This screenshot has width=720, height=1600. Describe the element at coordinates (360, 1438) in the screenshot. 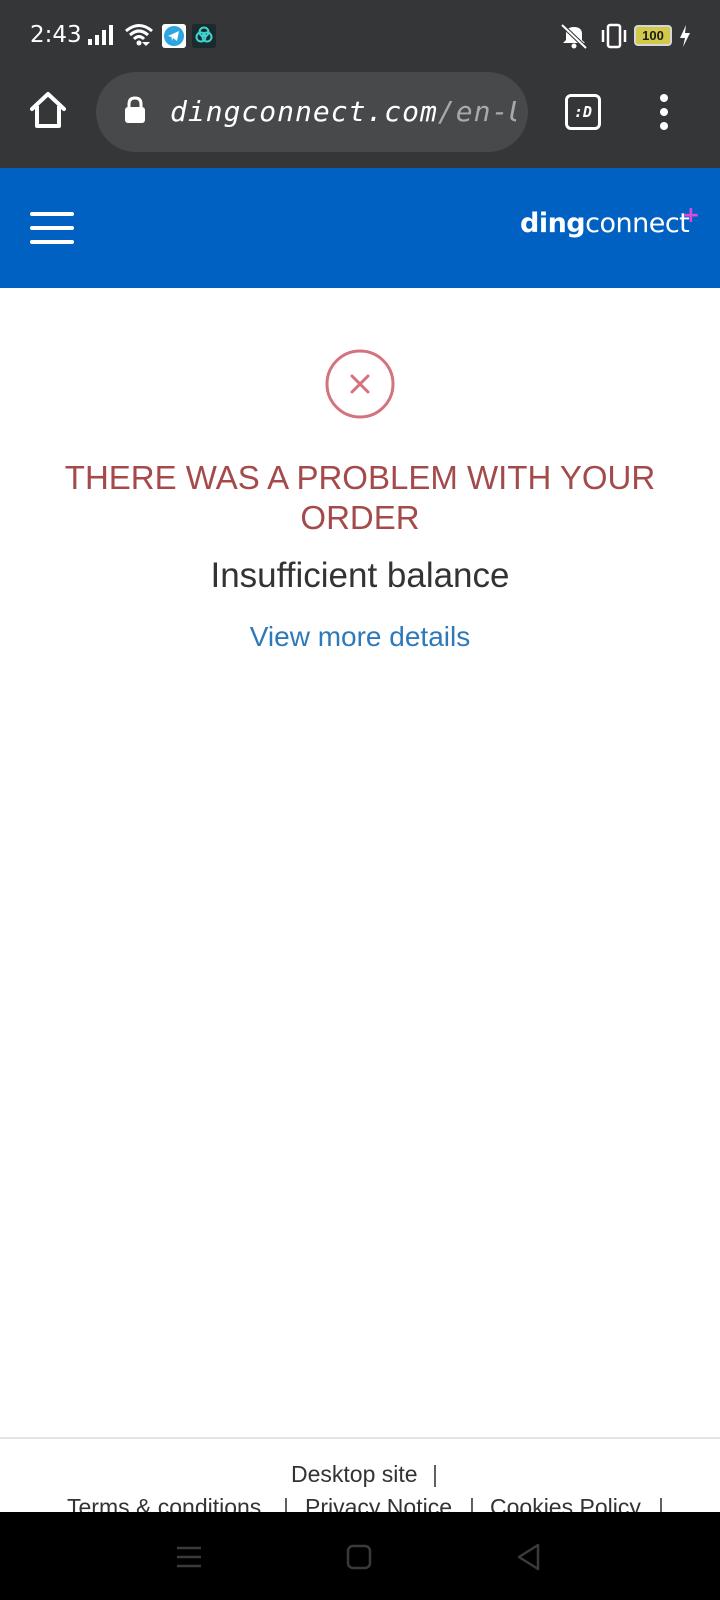

I see `footer-divider` at that location.